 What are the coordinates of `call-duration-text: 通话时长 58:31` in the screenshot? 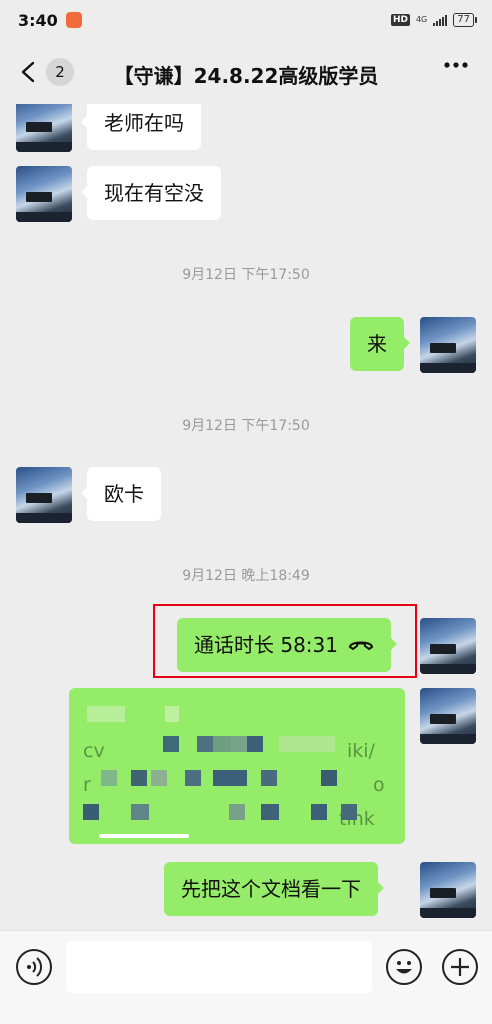 It's located at (266, 645).